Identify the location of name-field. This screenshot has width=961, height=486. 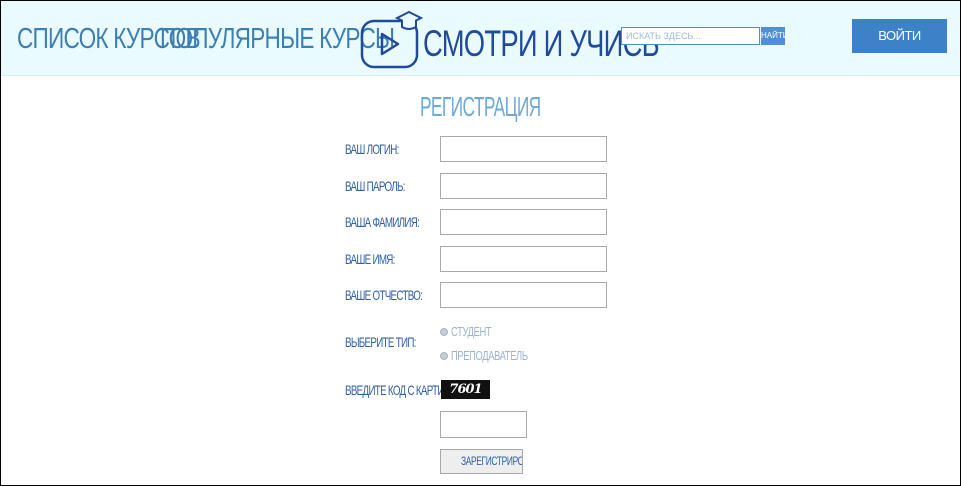
(523, 259).